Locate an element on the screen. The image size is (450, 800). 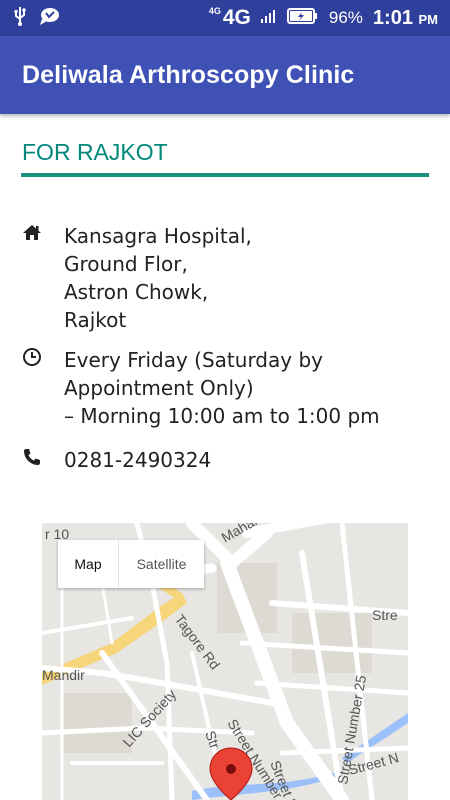
phone-number: 0281-2490324 is located at coordinates (244, 460).